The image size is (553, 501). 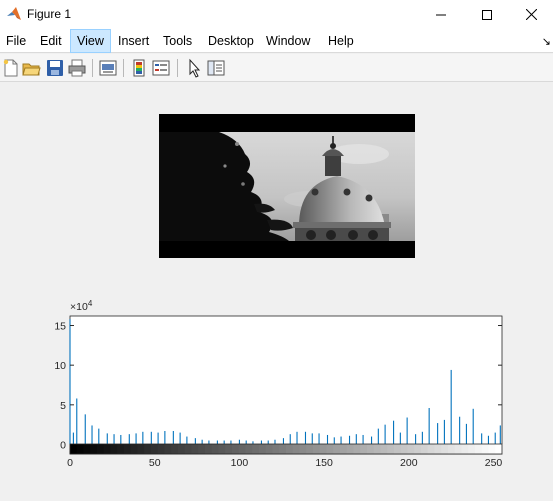 I want to click on x-tick-label: 150, so click(x=324, y=463).